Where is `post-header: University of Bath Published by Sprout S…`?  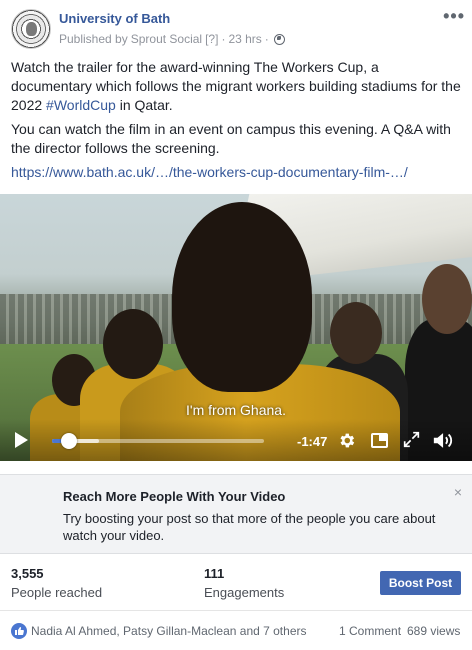 post-header: University of Bath Published by Sprout S… is located at coordinates (236, 27).